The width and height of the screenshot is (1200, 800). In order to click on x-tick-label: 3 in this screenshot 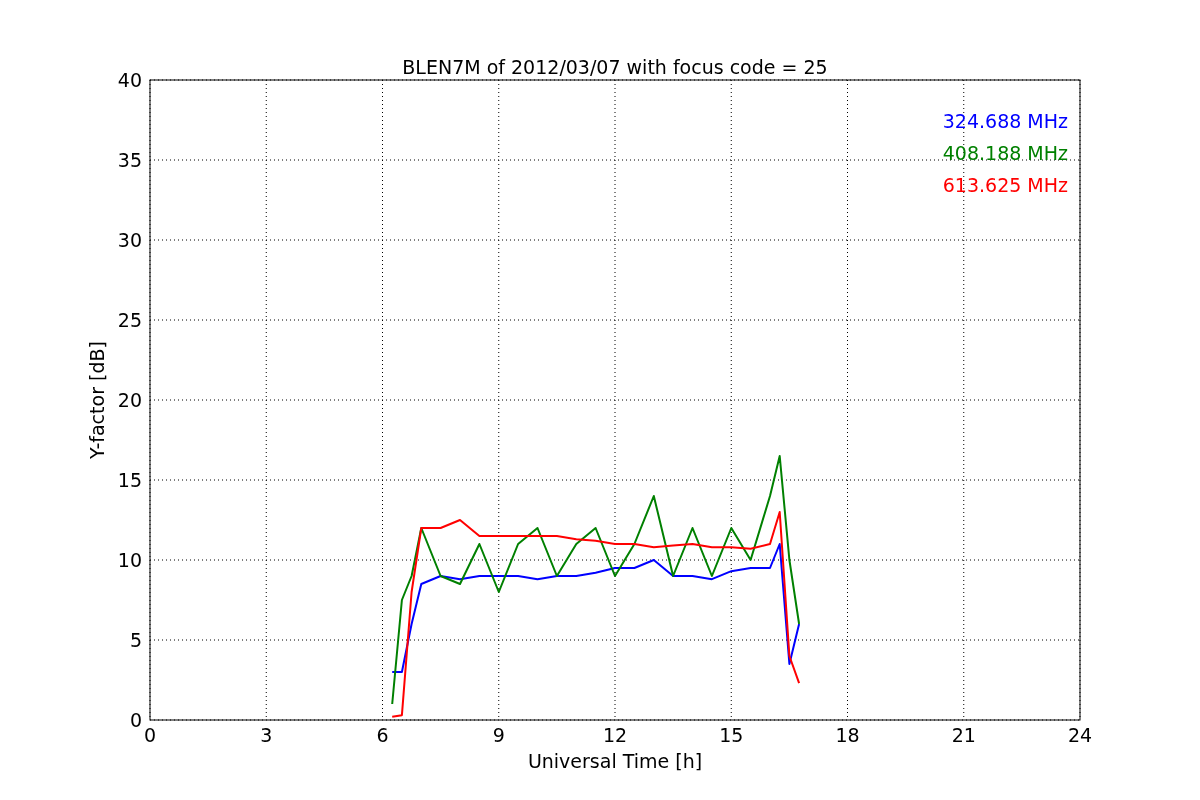, I will do `click(266, 735)`.